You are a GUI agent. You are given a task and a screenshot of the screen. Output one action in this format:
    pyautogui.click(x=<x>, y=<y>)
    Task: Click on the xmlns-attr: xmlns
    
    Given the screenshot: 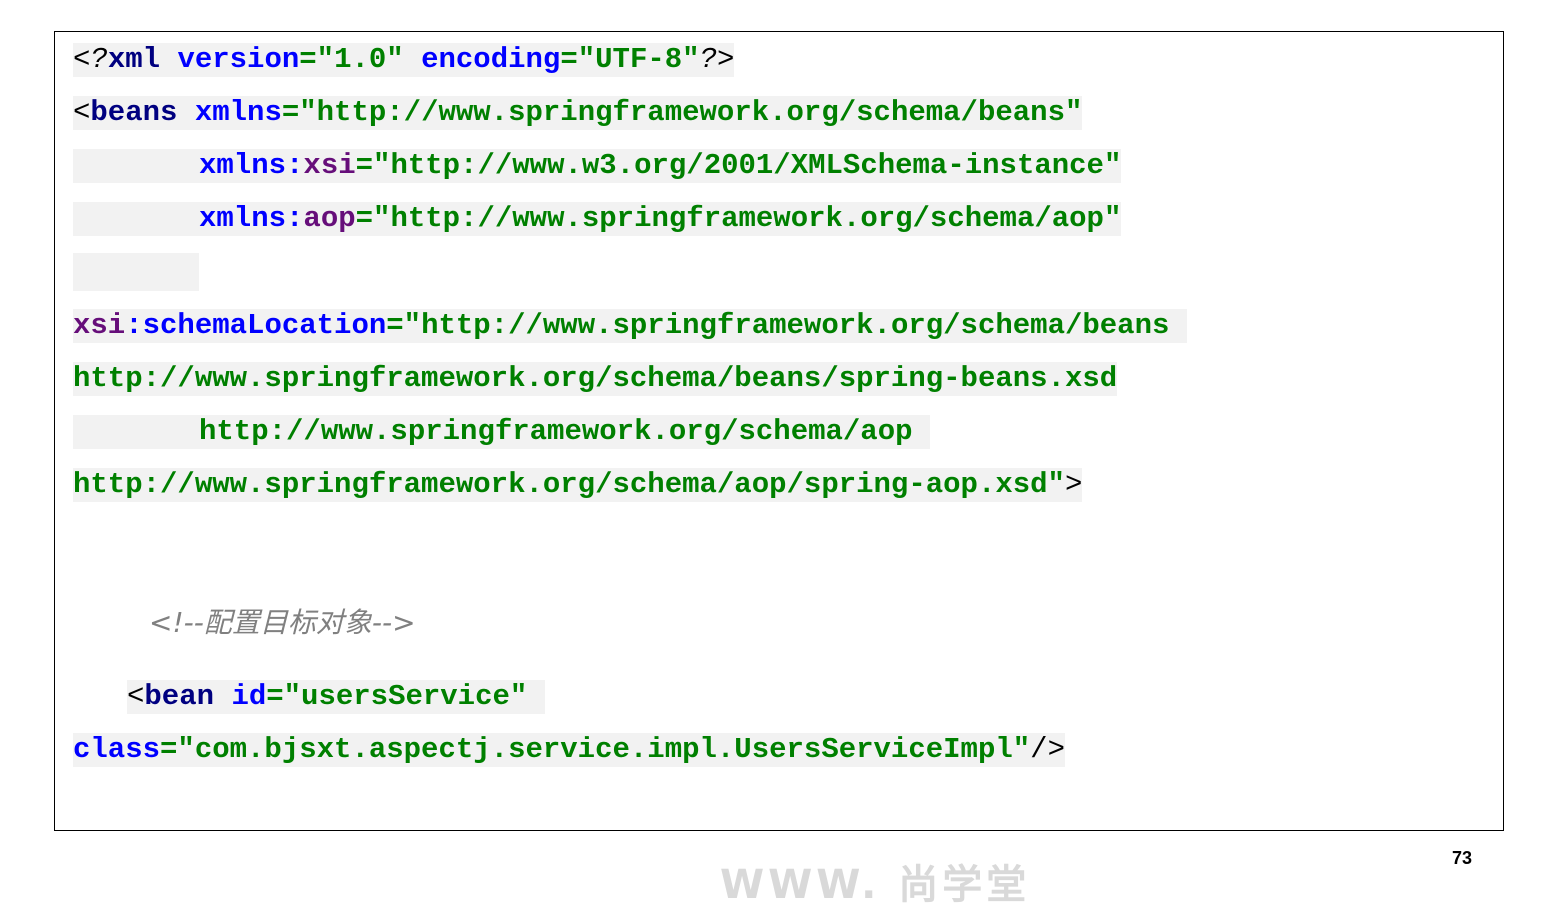 What is the action you would take?
    pyautogui.click(x=238, y=112)
    